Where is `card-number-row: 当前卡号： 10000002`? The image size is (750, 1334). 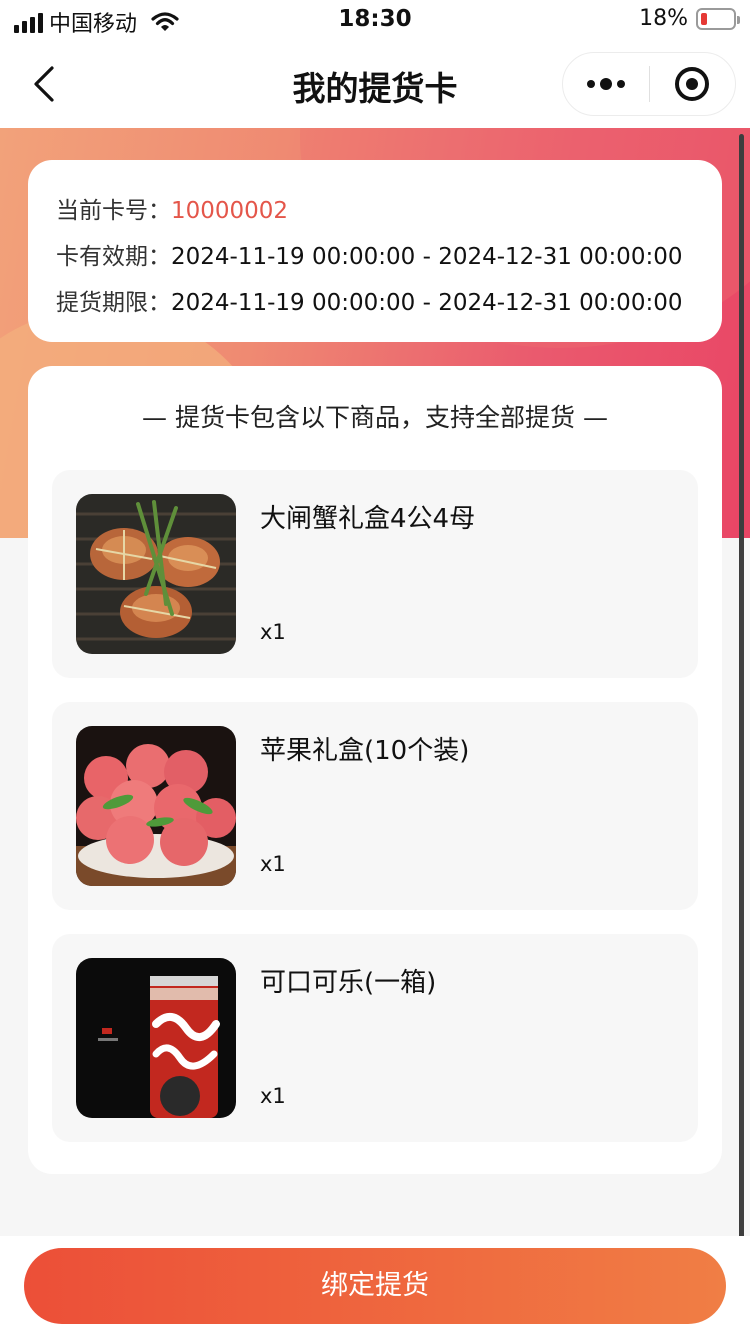
card-number-row: 当前卡号： 10000002 is located at coordinates (375, 211).